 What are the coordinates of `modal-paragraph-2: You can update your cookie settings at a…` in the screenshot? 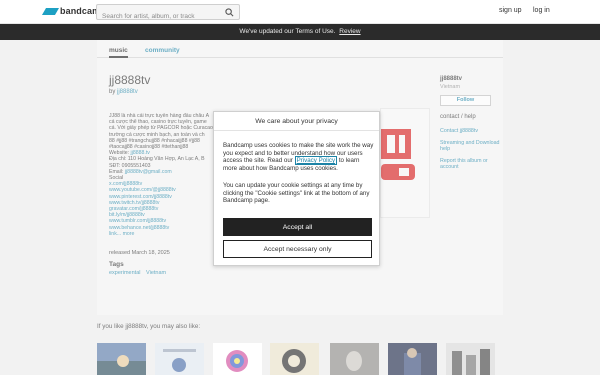 It's located at (296, 193).